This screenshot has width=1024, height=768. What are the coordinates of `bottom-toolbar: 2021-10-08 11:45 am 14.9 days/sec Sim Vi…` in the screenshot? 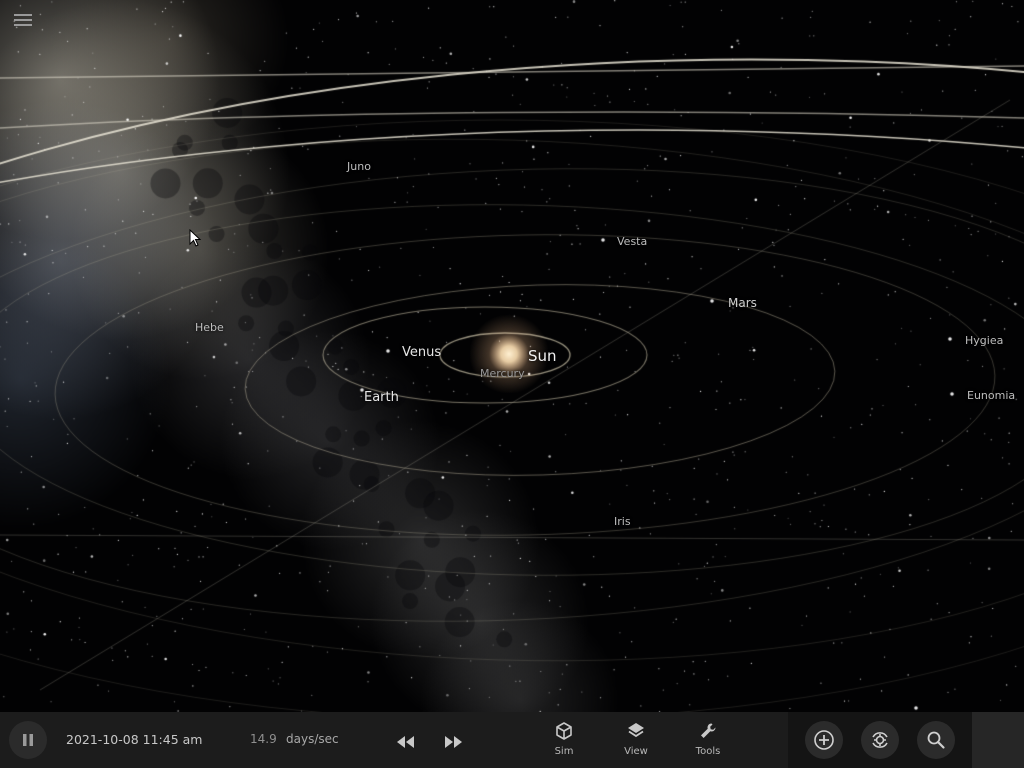 It's located at (512, 740).